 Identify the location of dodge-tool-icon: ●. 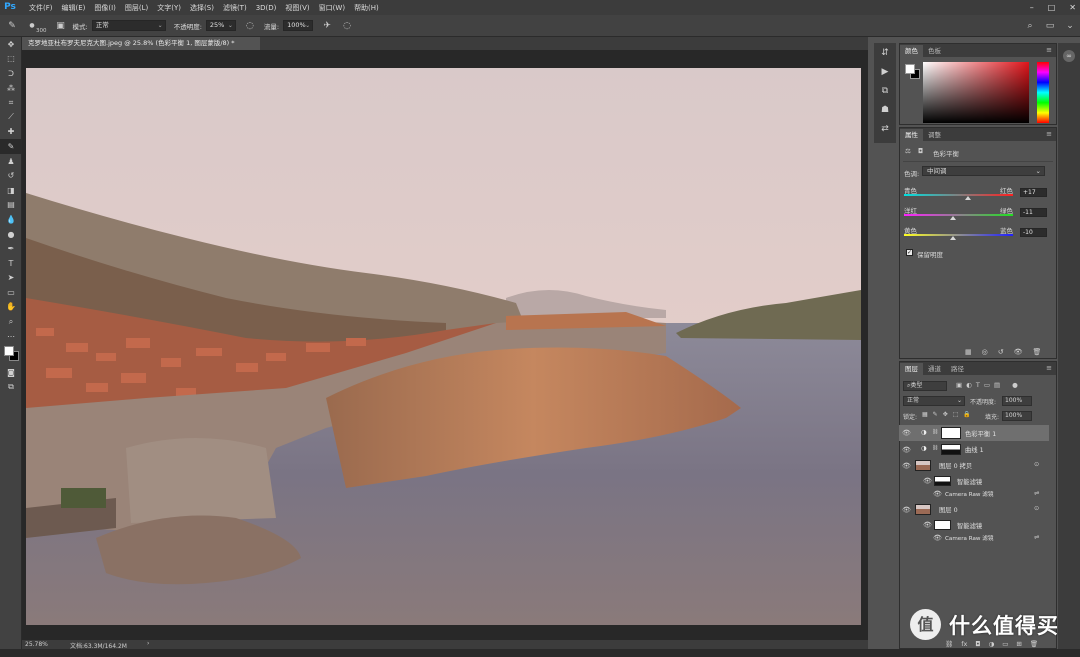
(11, 234).